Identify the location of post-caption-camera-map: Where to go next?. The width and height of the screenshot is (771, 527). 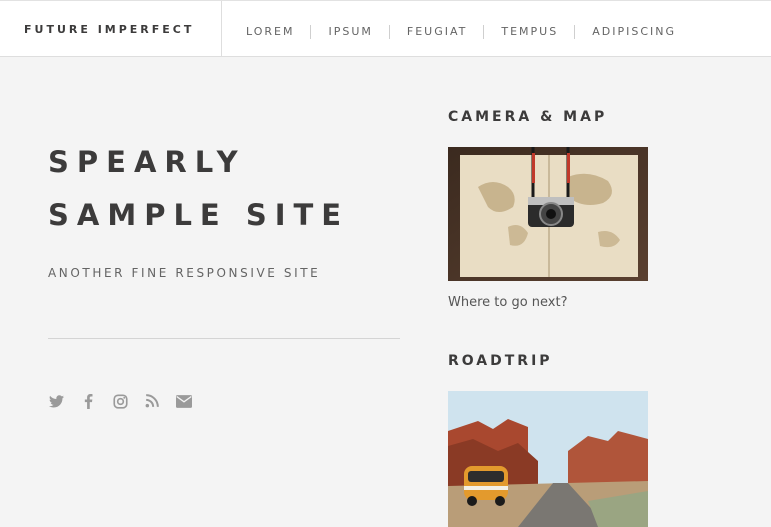
(508, 302).